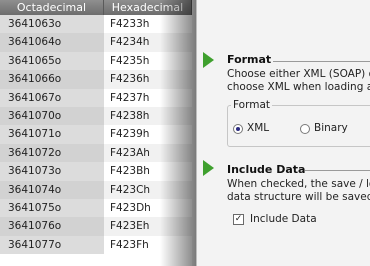  I want to click on octadecimal-cell: 3641077o, so click(52, 245).